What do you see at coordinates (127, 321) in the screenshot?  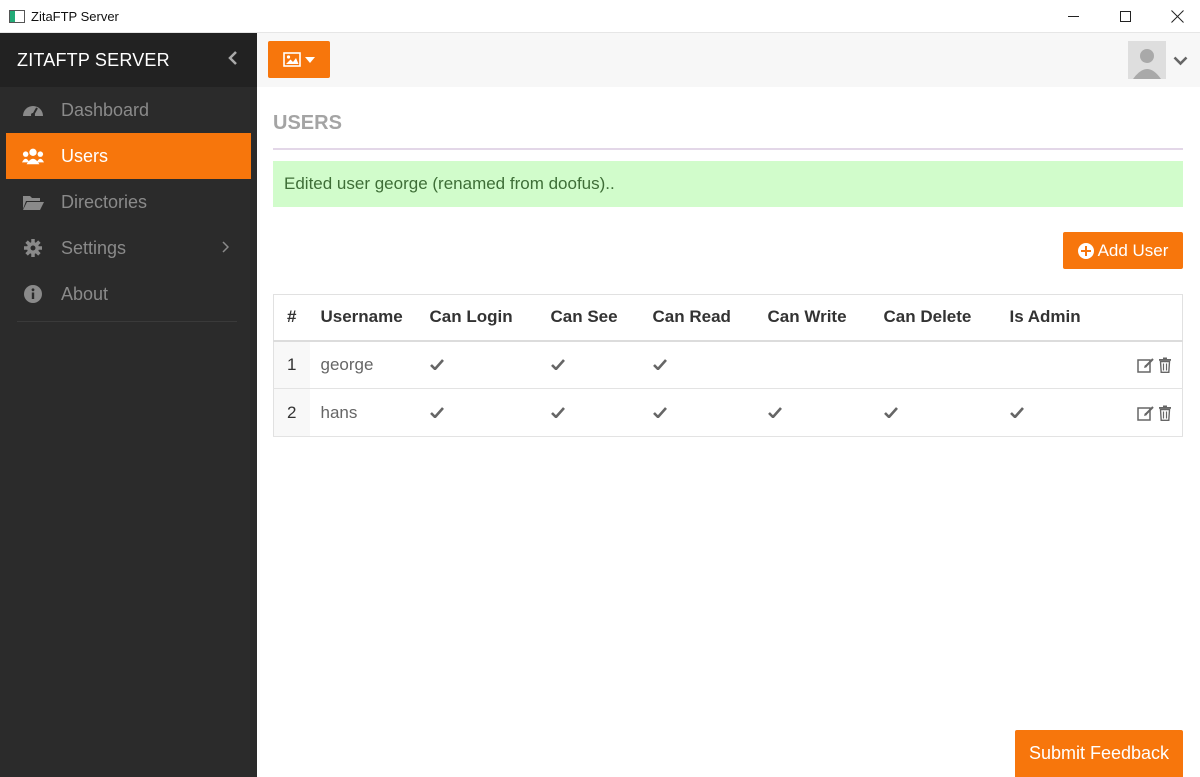 I see `sidebar-divider` at bounding box center [127, 321].